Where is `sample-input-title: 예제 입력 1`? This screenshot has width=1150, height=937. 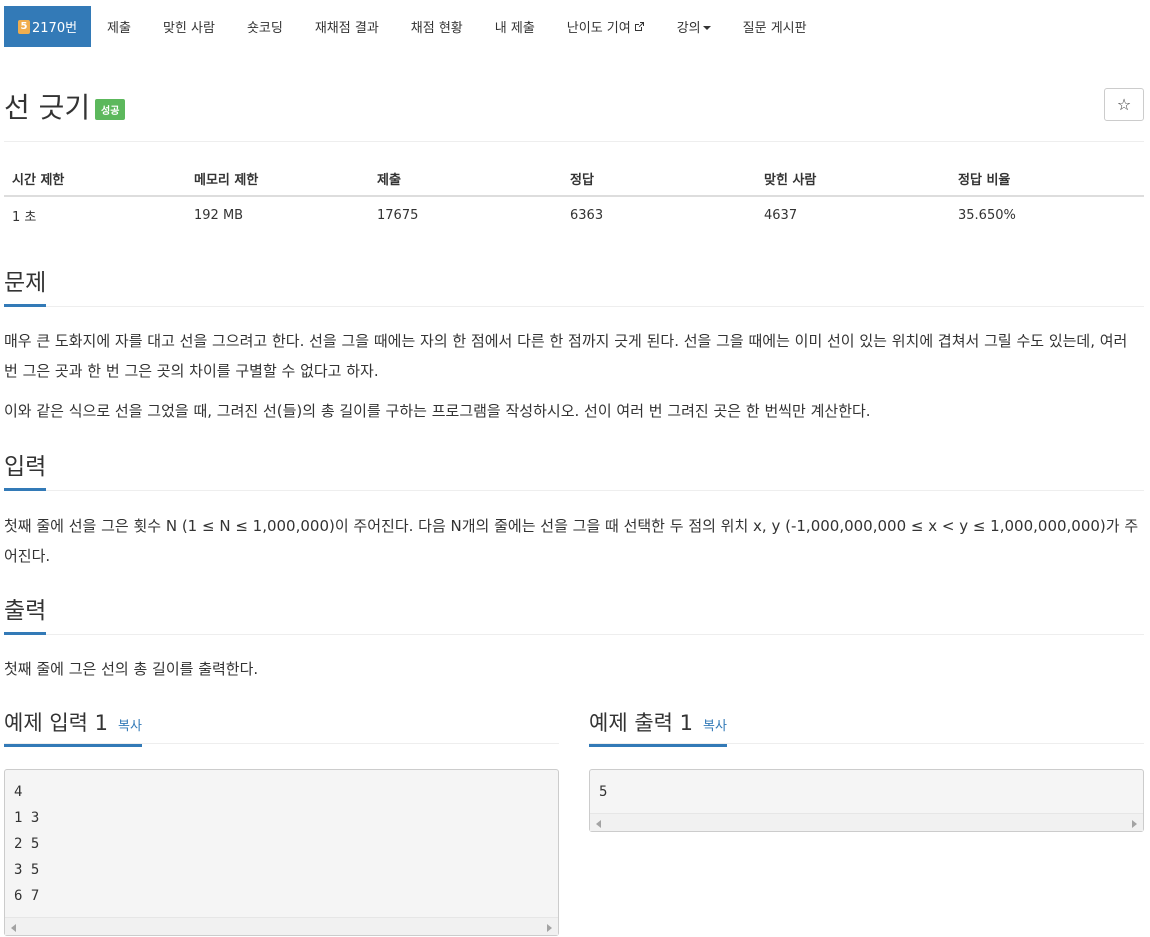
sample-input-title: 예제 입력 1 is located at coordinates (56, 723).